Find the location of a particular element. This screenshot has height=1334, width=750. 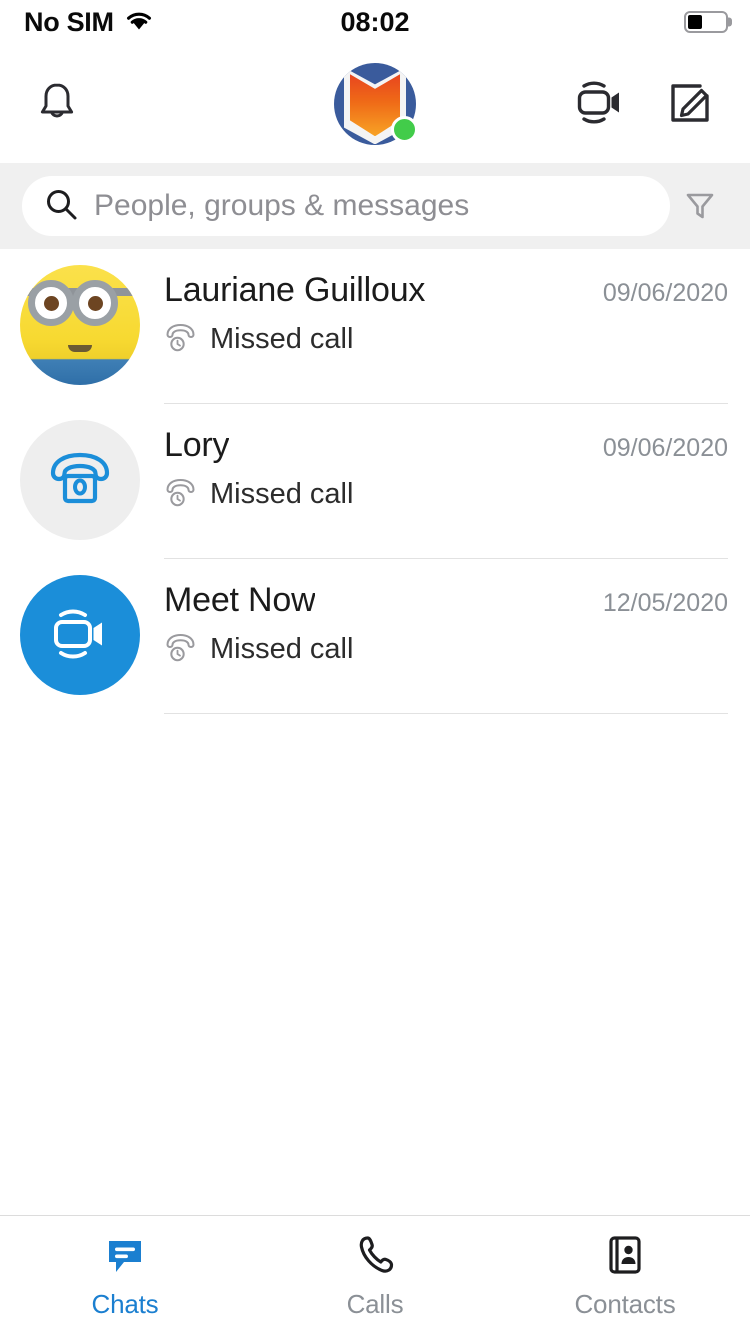

profile-avatar is located at coordinates (376, 103).